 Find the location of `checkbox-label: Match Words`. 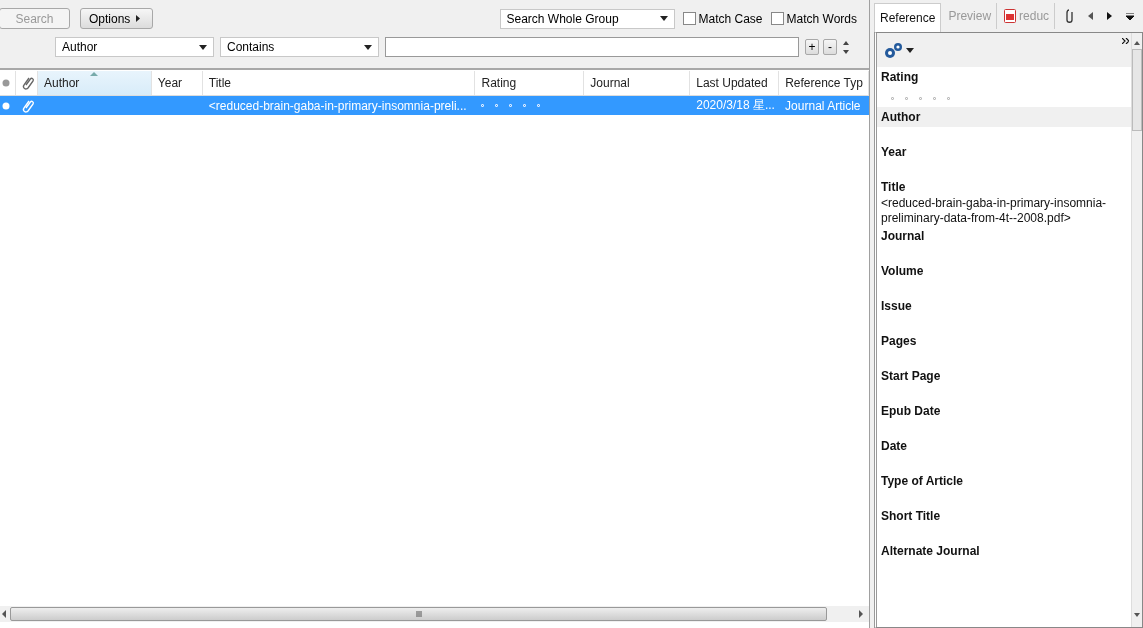

checkbox-label: Match Words is located at coordinates (821, 18).